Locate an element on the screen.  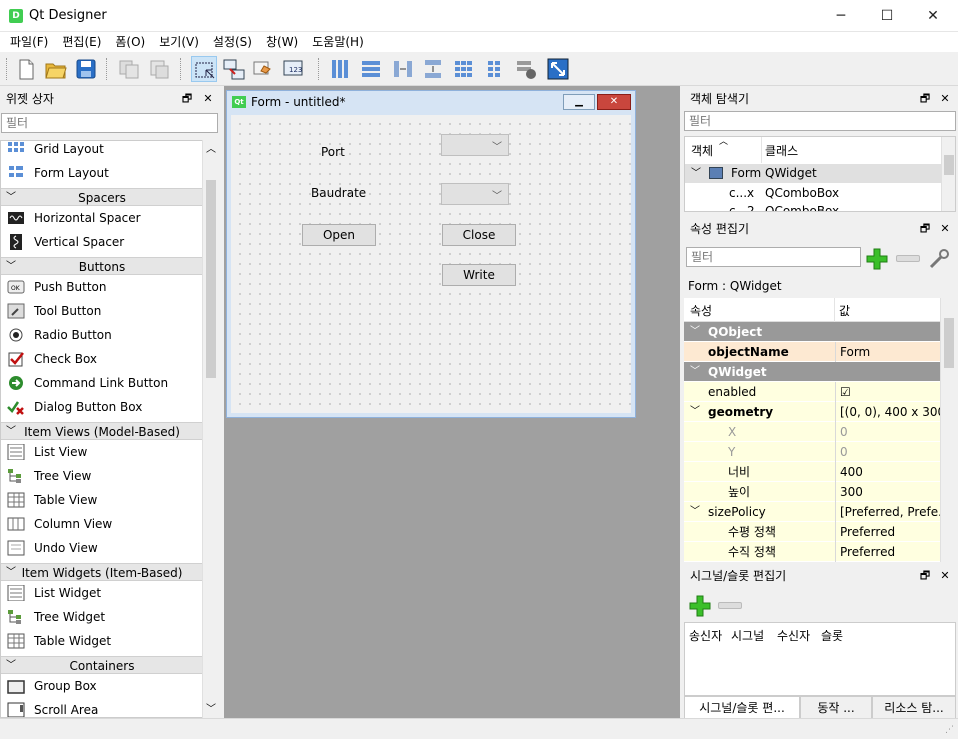
property-scrollbar is located at coordinates (948, 430).